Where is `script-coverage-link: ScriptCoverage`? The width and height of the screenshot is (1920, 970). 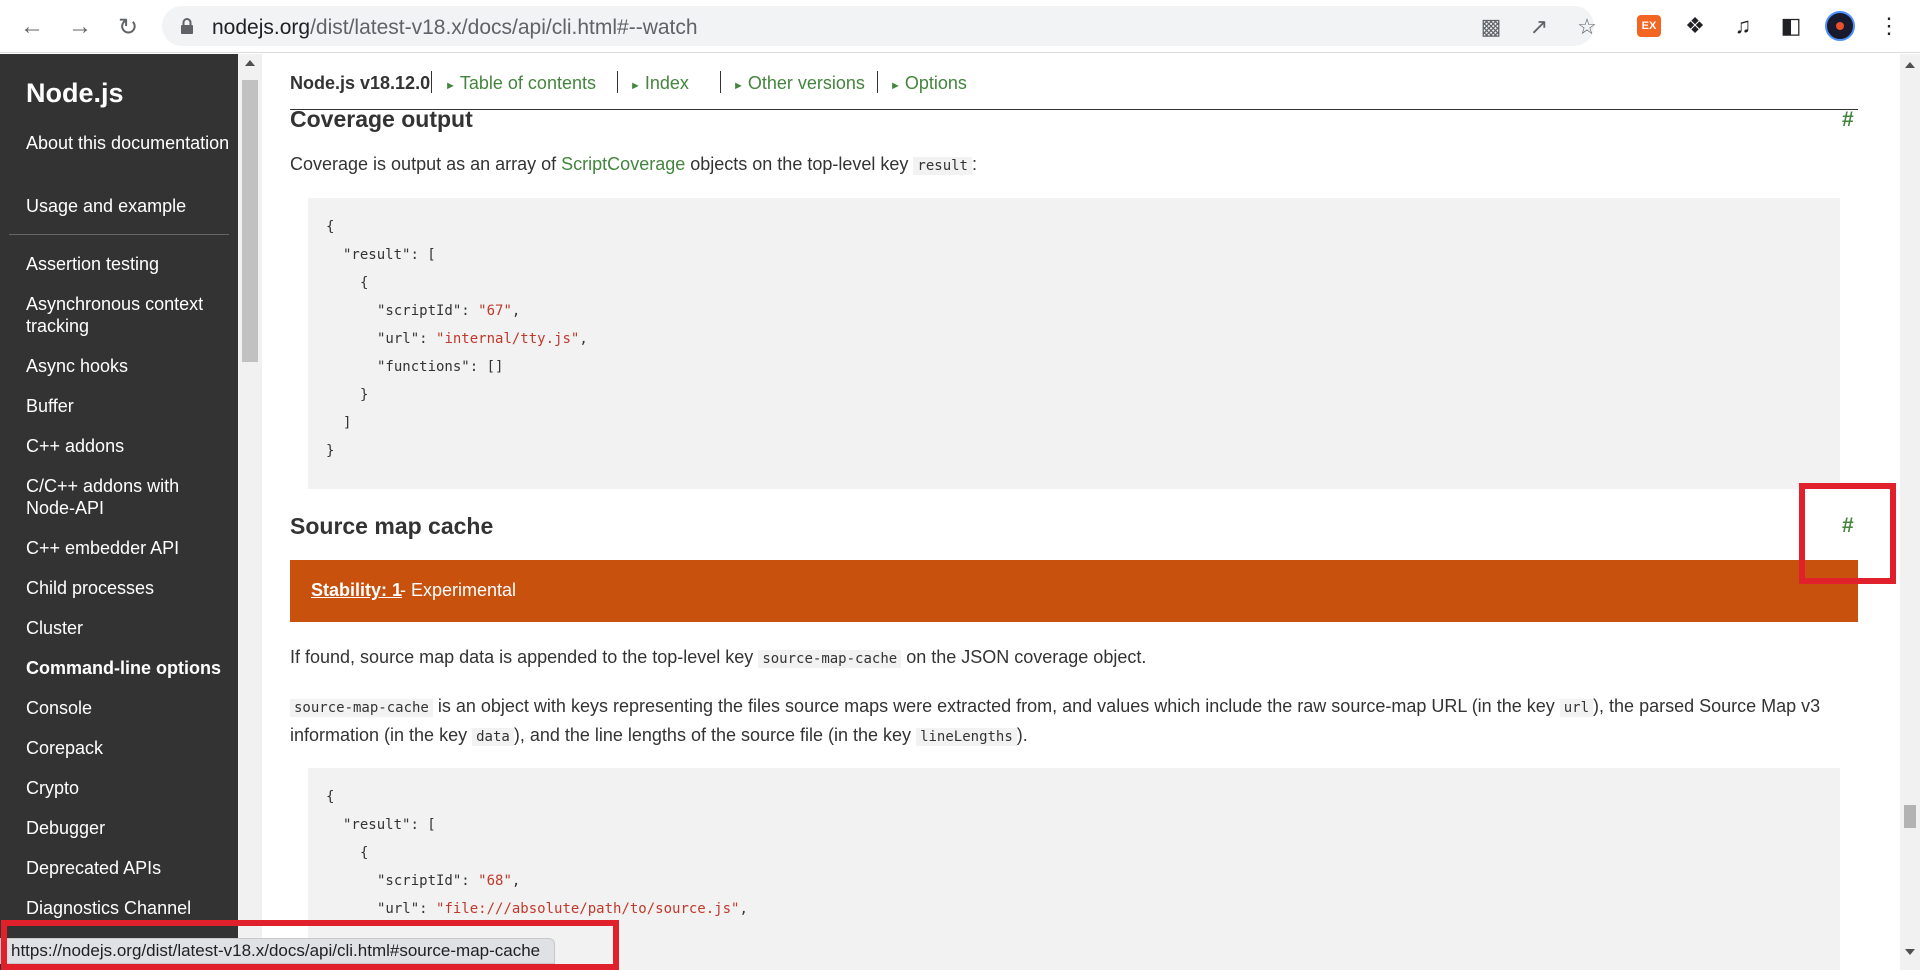
script-coverage-link: ScriptCoverage is located at coordinates (623, 164).